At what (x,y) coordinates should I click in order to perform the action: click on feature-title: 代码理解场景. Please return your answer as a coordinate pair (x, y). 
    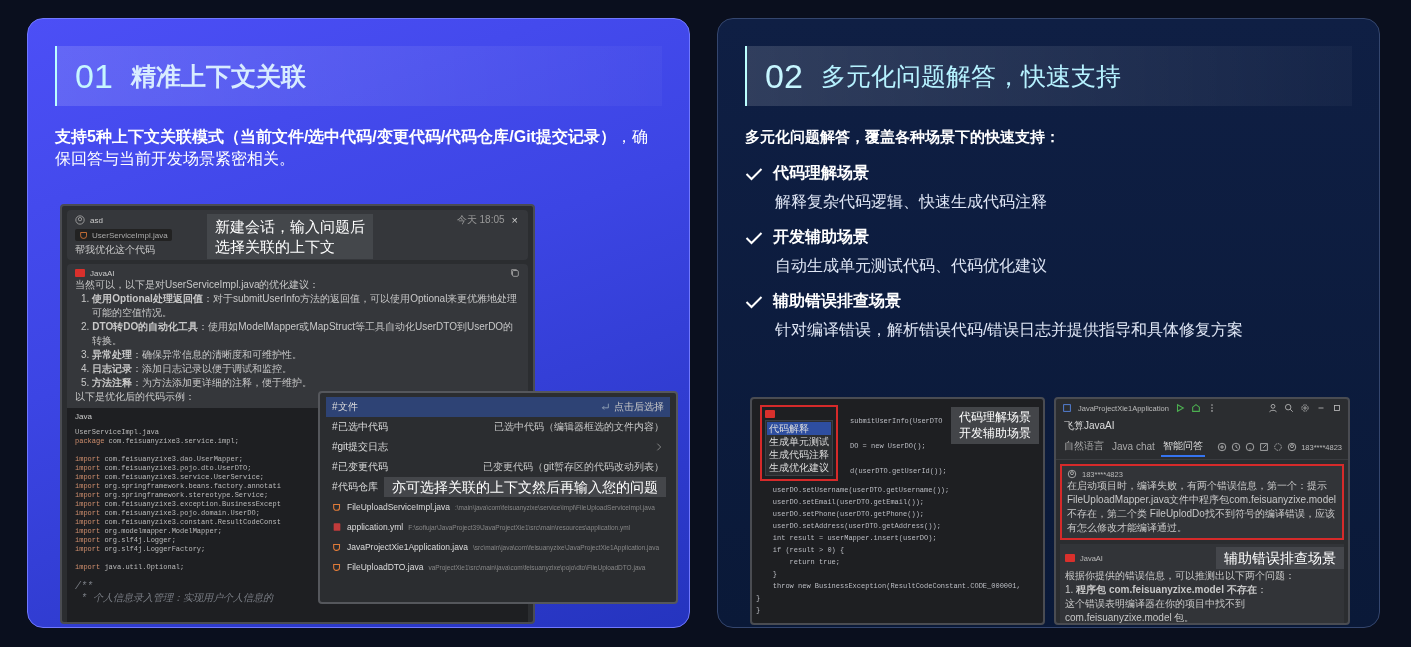
    Looking at the image, I should click on (821, 173).